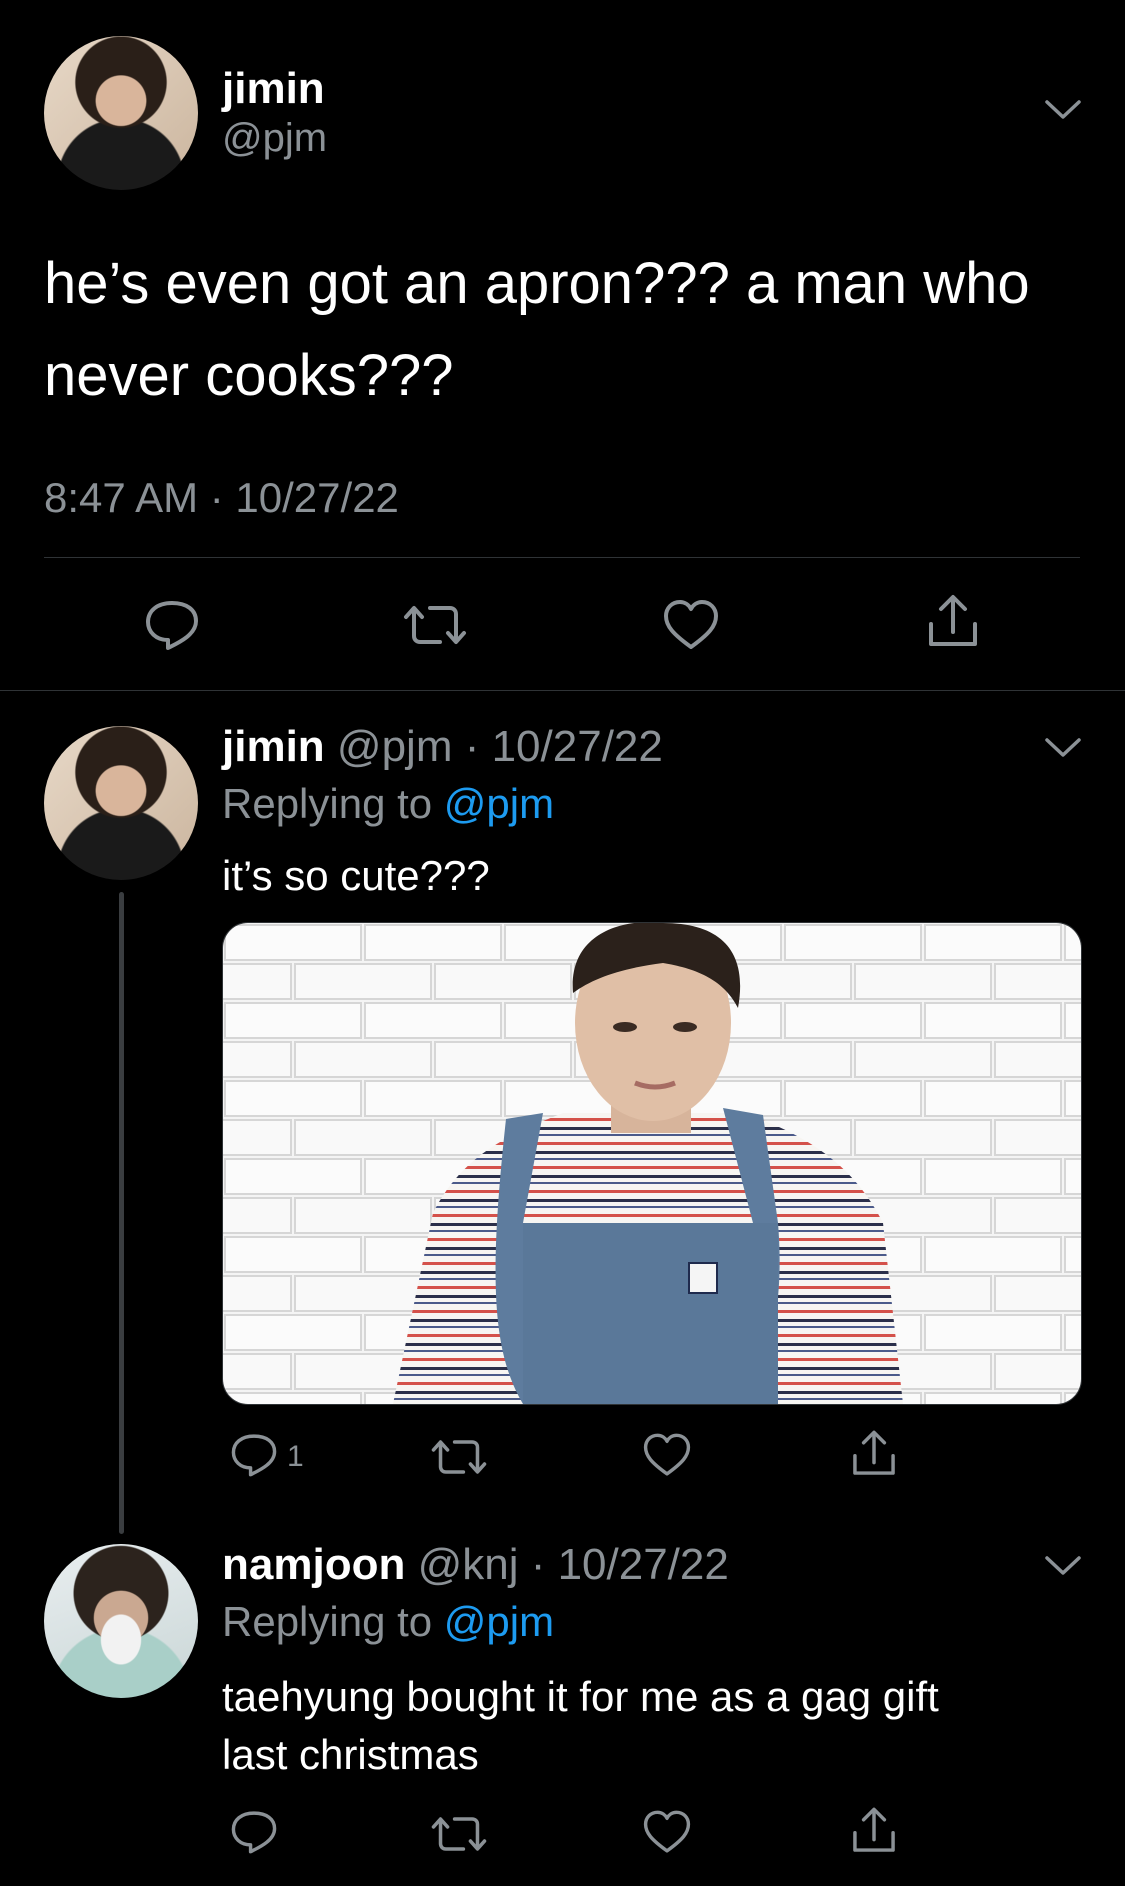  I want to click on reply-header: jimin @pjm · 10/27/22, so click(442, 747).